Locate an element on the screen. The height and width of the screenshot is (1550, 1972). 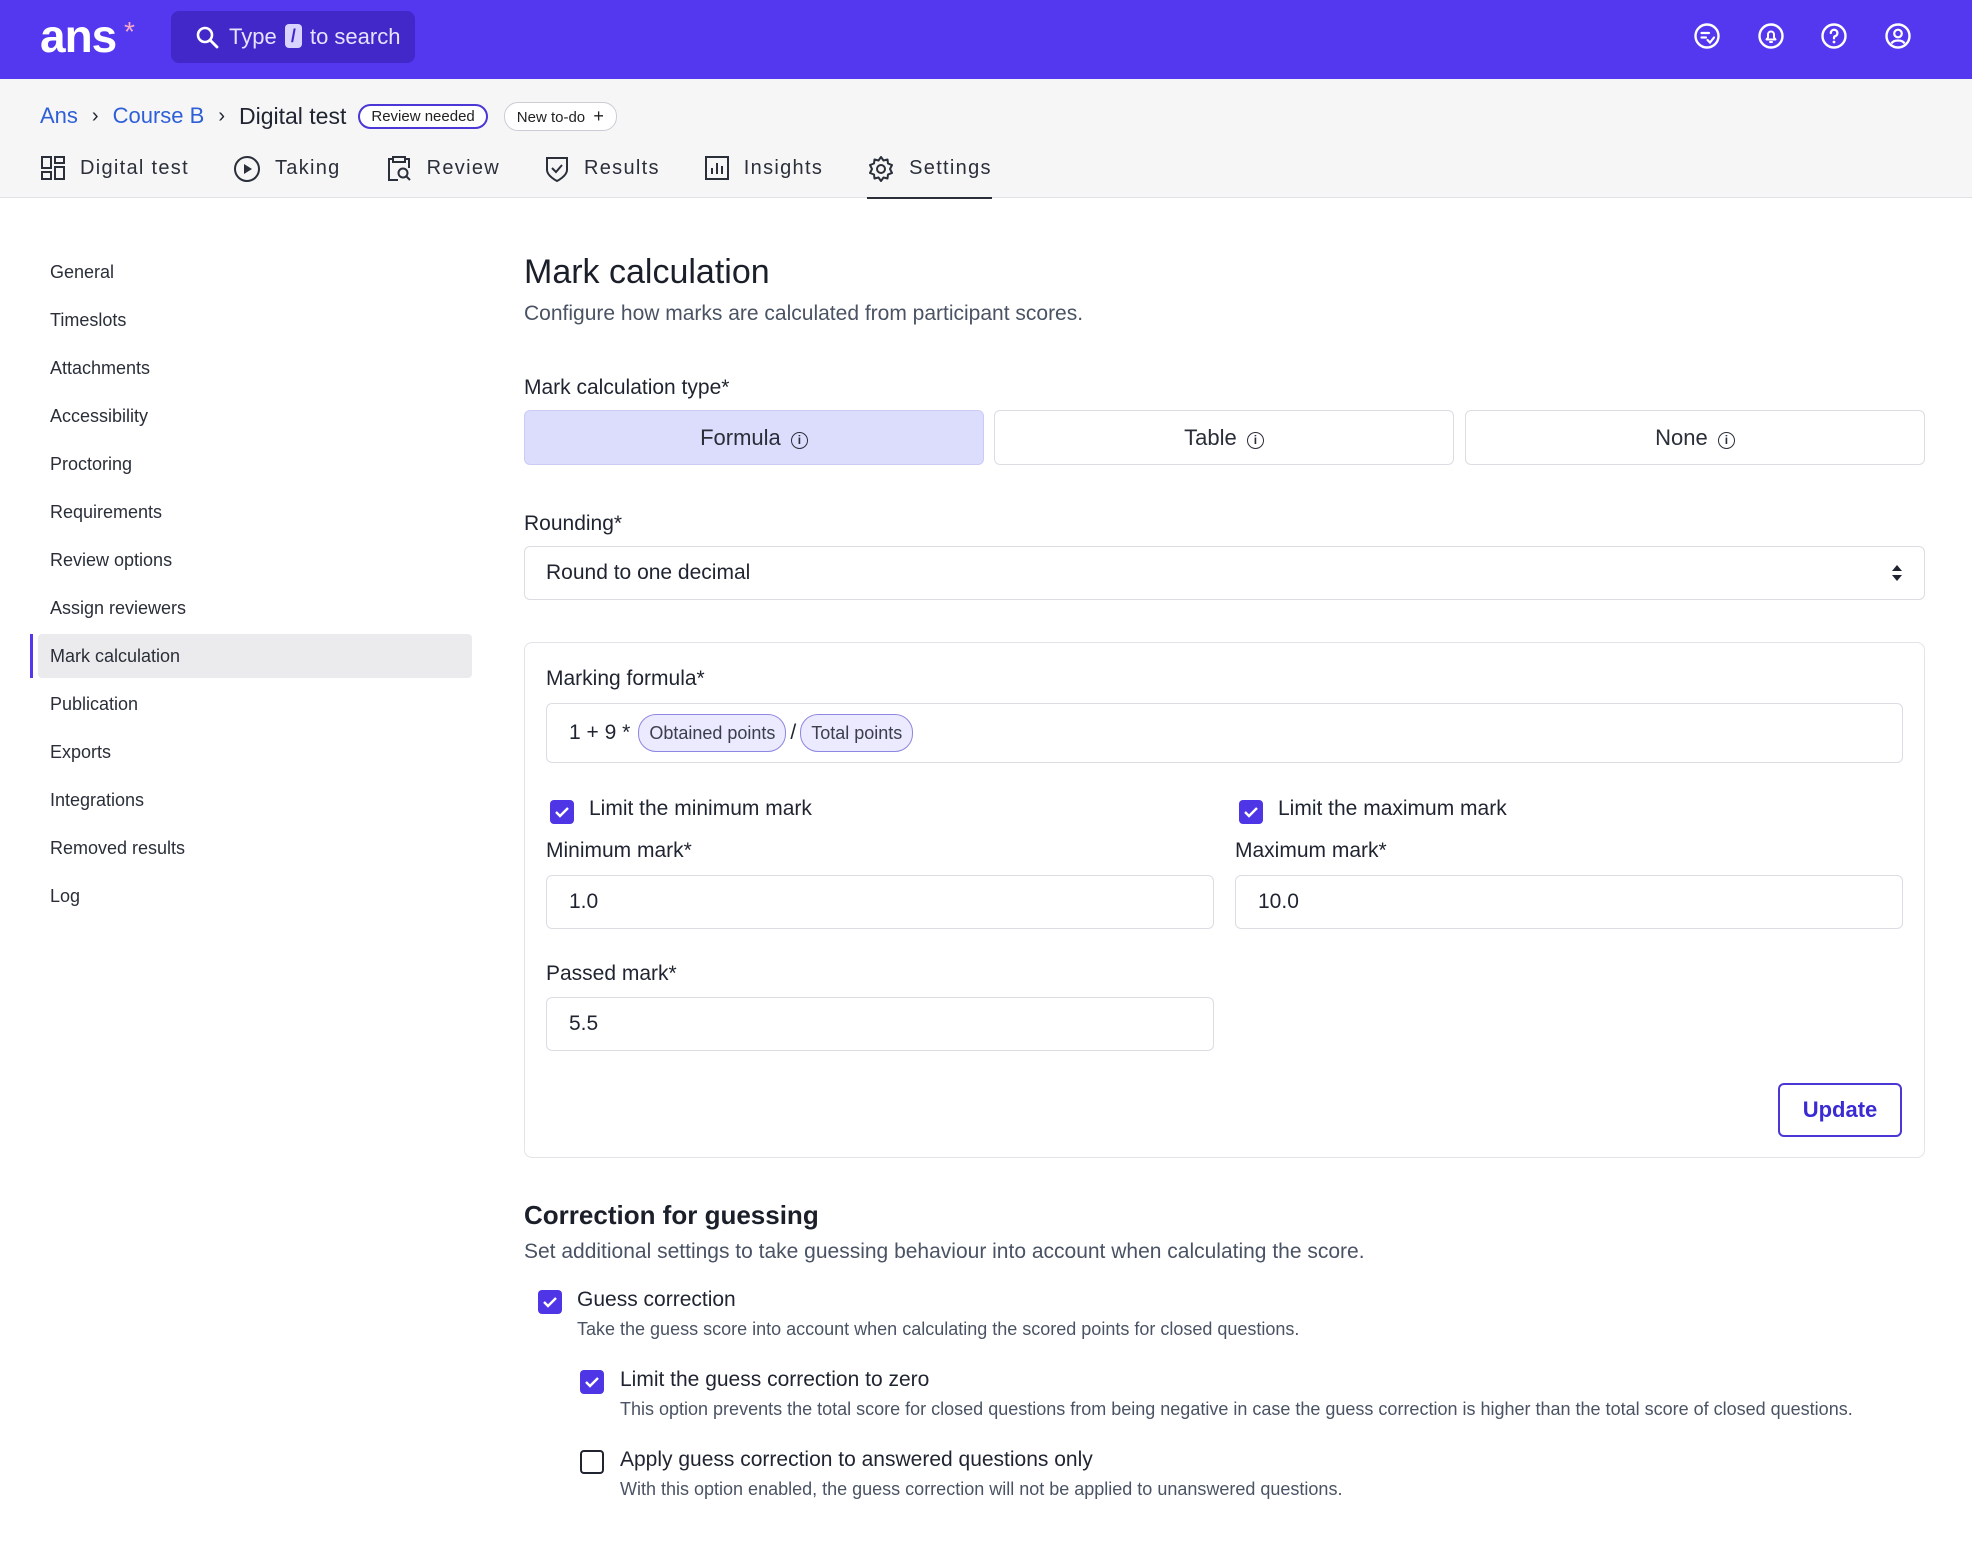
tab-insights: Insights is located at coordinates (763, 176).